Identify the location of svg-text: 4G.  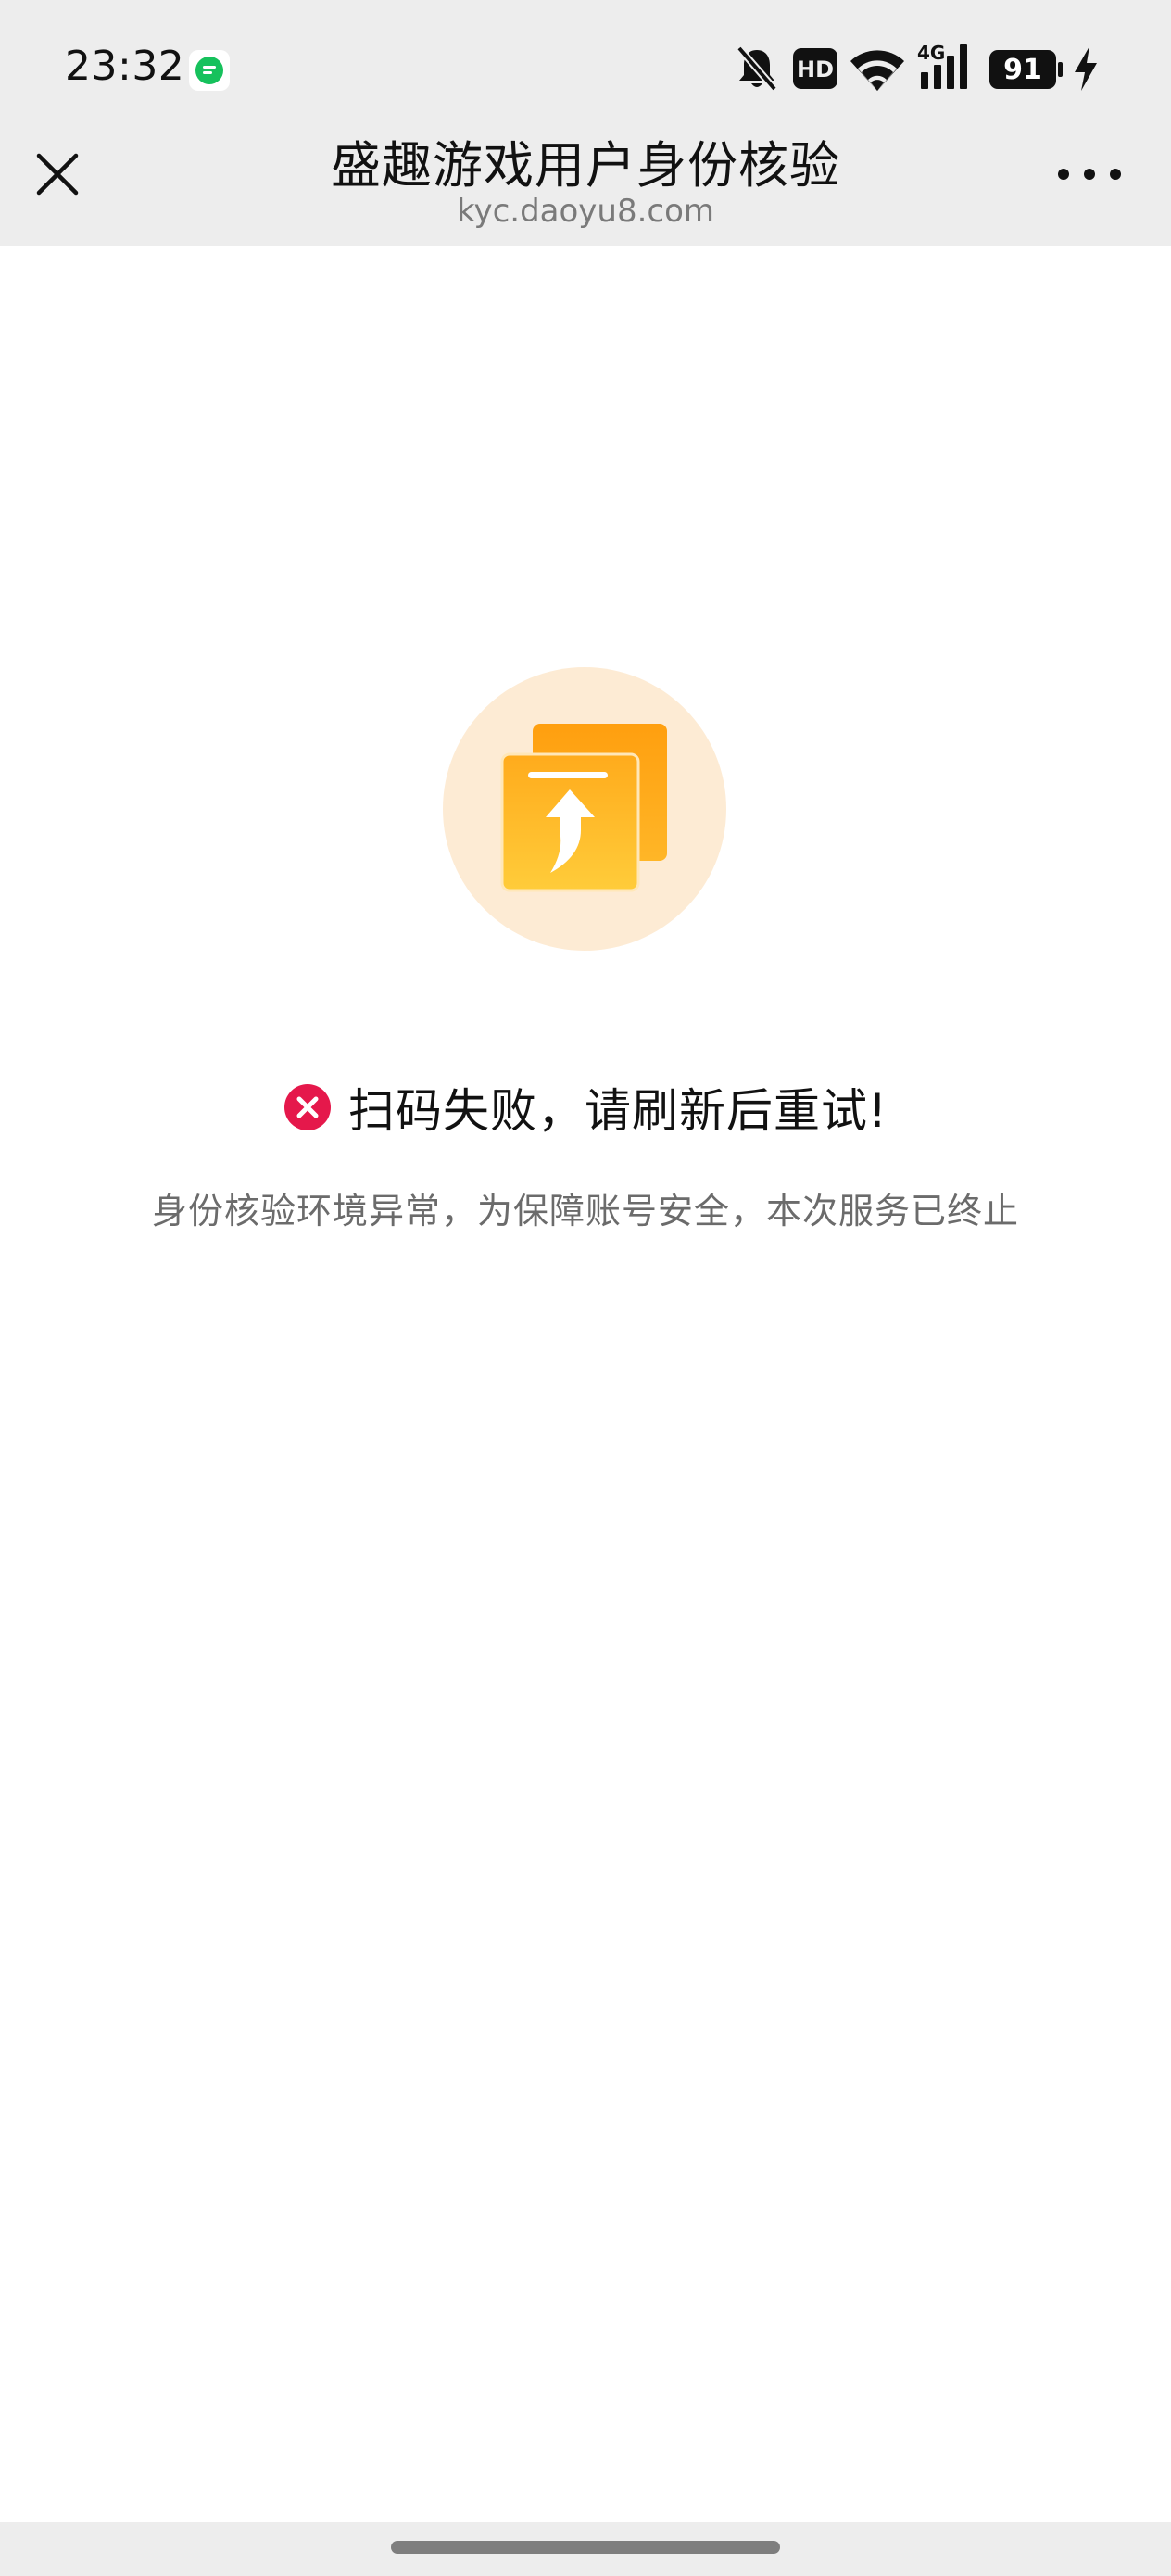
(931, 53).